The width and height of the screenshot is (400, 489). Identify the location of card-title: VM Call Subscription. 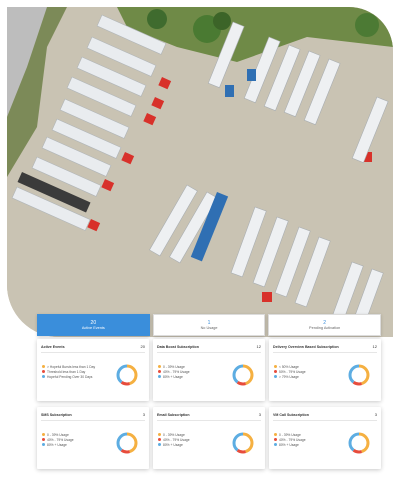
(291, 414).